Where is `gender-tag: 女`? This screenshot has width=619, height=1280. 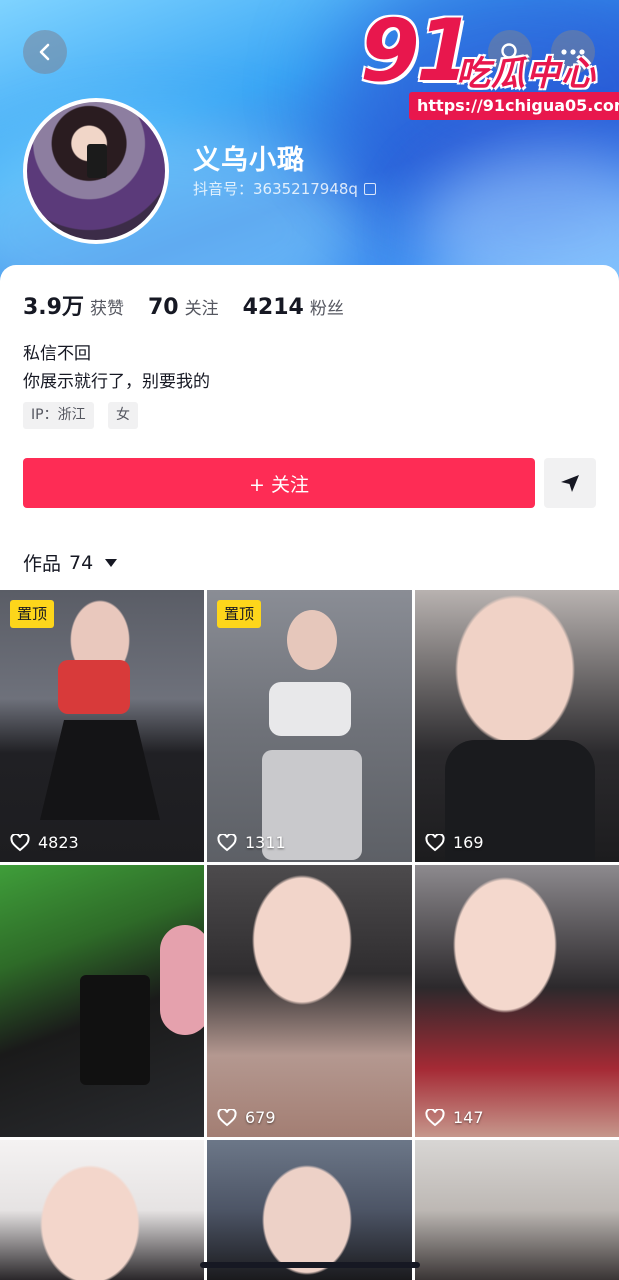
gender-tag: 女 is located at coordinates (123, 415).